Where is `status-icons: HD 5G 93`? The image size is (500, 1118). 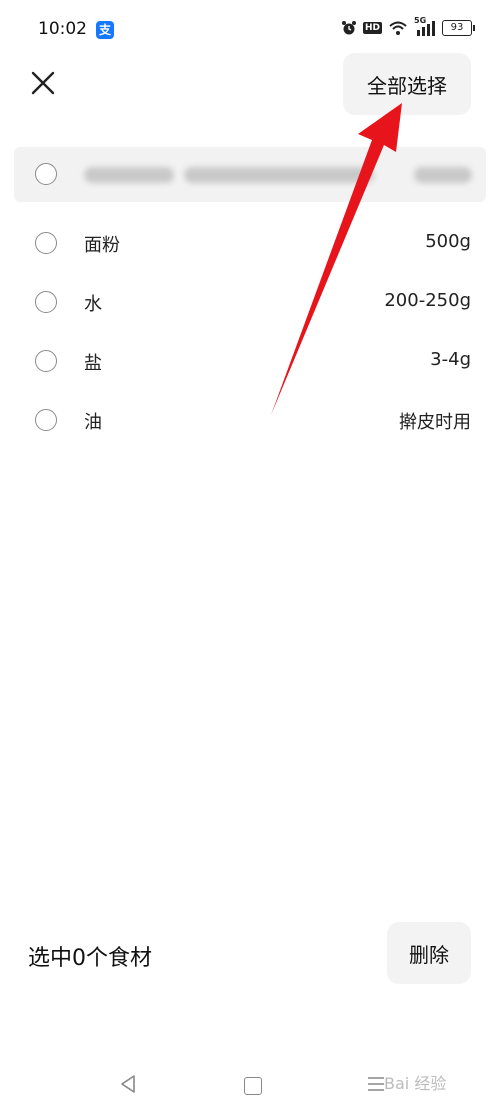 status-icons: HD 5G 93 is located at coordinates (408, 26).